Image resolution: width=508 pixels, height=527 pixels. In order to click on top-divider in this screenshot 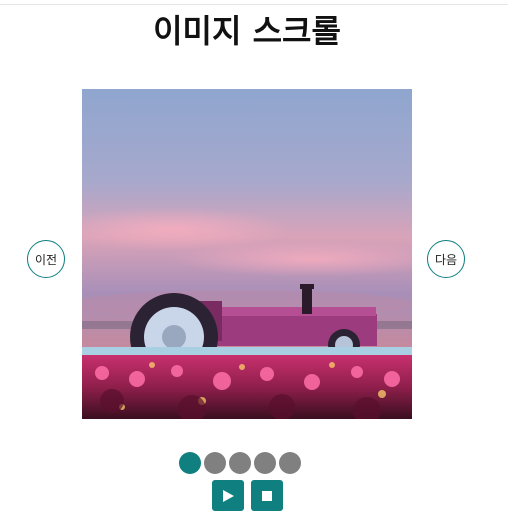, I will do `click(254, 4)`.